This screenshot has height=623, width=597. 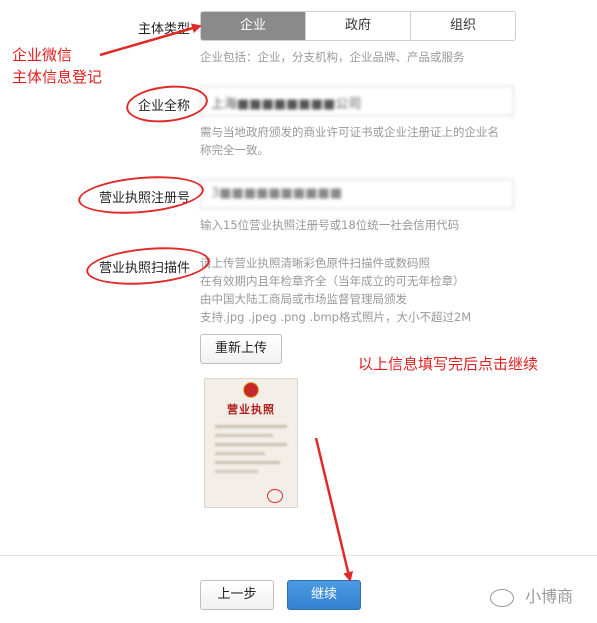 What do you see at coordinates (148, 266) in the screenshot?
I see `annotation-circle-license-scan` at bounding box center [148, 266].